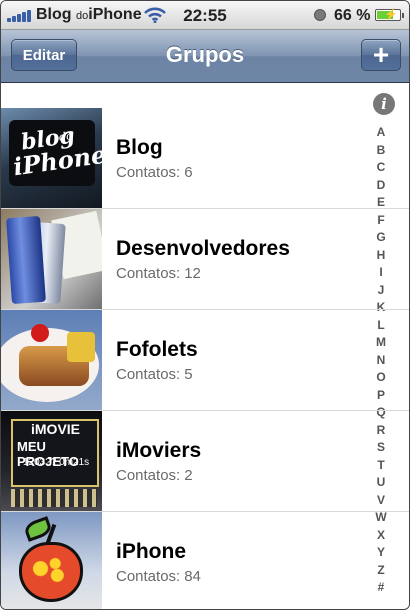 The image size is (410, 610). What do you see at coordinates (51, 158) in the screenshot?
I see `group-thumbnail: blog do iPhone` at bounding box center [51, 158].